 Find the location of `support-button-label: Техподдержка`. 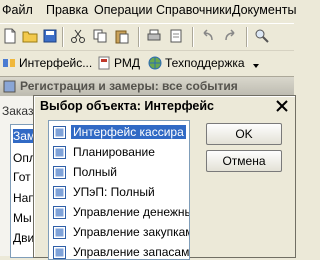

support-button-label: Техподдержка is located at coordinates (205, 63).